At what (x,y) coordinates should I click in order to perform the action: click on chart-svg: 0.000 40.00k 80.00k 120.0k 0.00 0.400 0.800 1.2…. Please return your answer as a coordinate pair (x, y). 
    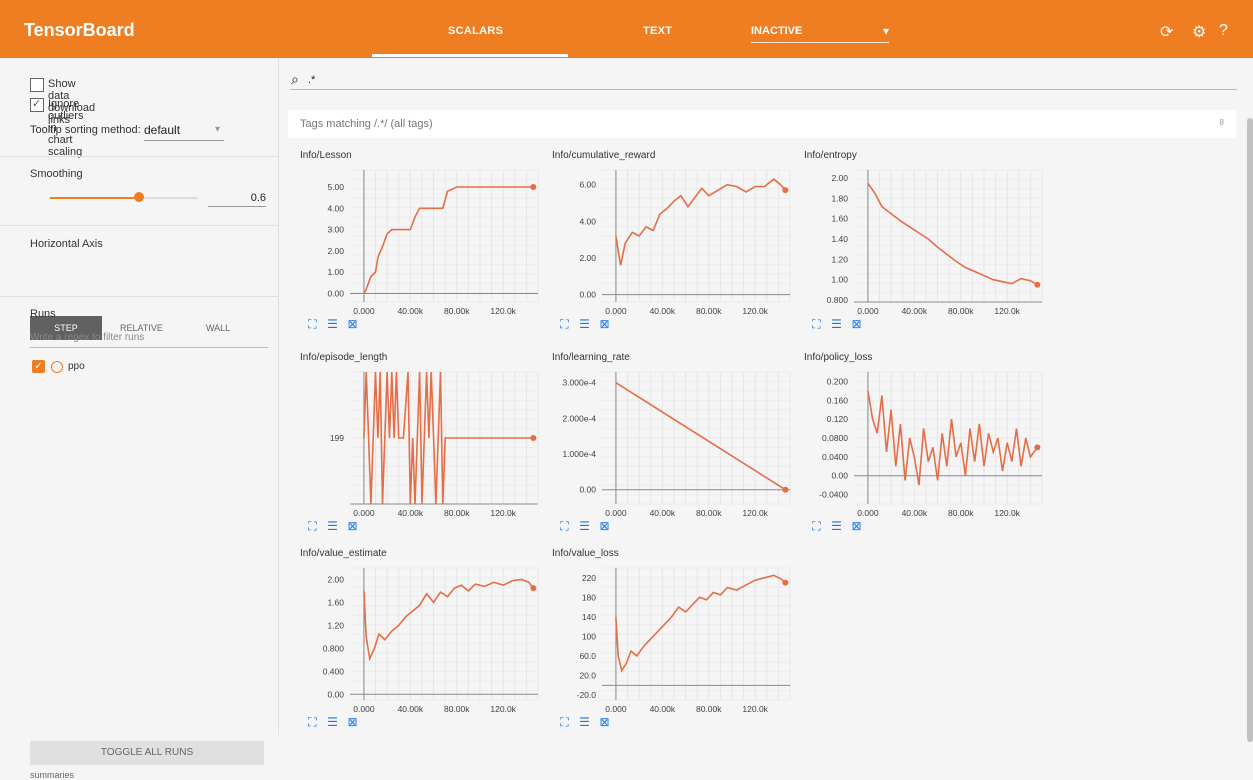
    Looking at the image, I should click on (431, 640).